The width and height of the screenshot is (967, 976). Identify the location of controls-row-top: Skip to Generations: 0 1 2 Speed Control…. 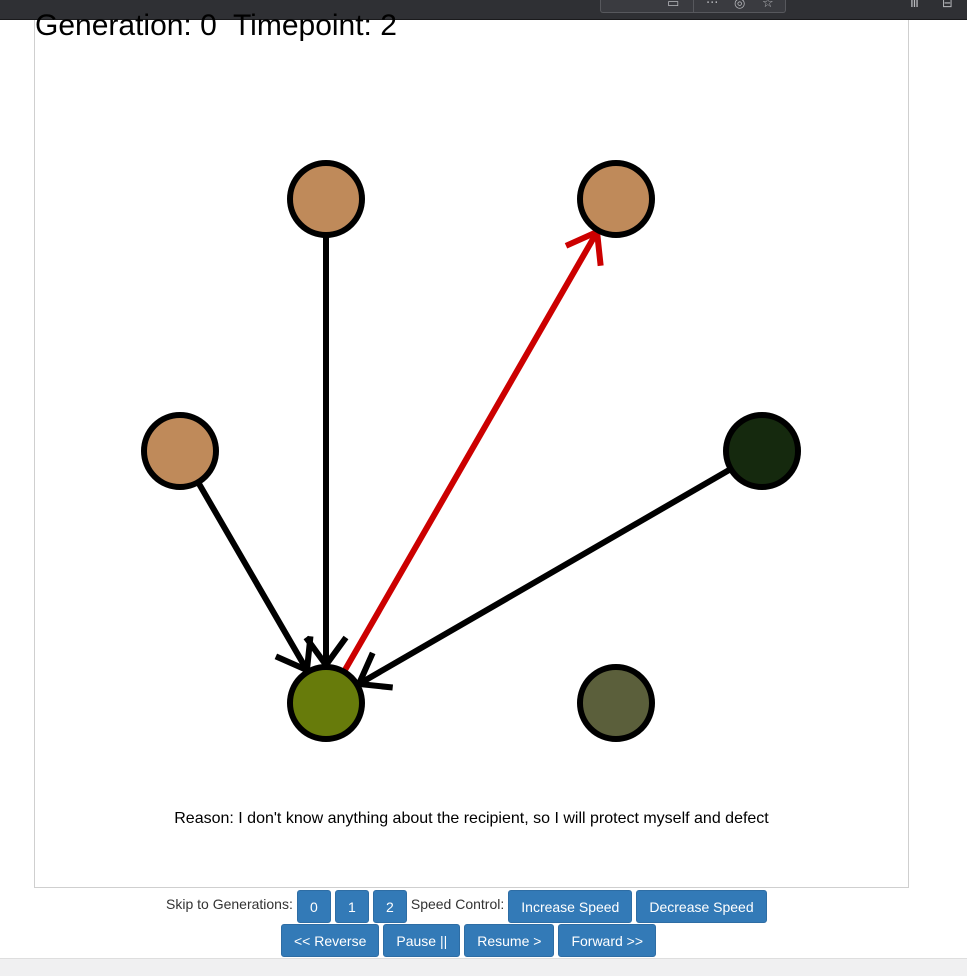
(468, 906).